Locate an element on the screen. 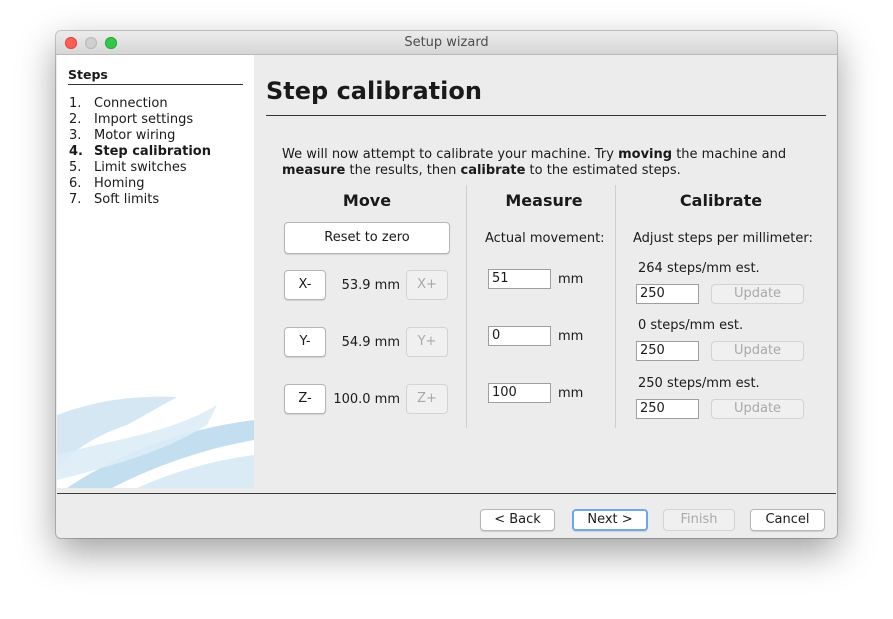 The width and height of the screenshot is (893, 619). x-position-value: 53.9 mm is located at coordinates (370, 285).